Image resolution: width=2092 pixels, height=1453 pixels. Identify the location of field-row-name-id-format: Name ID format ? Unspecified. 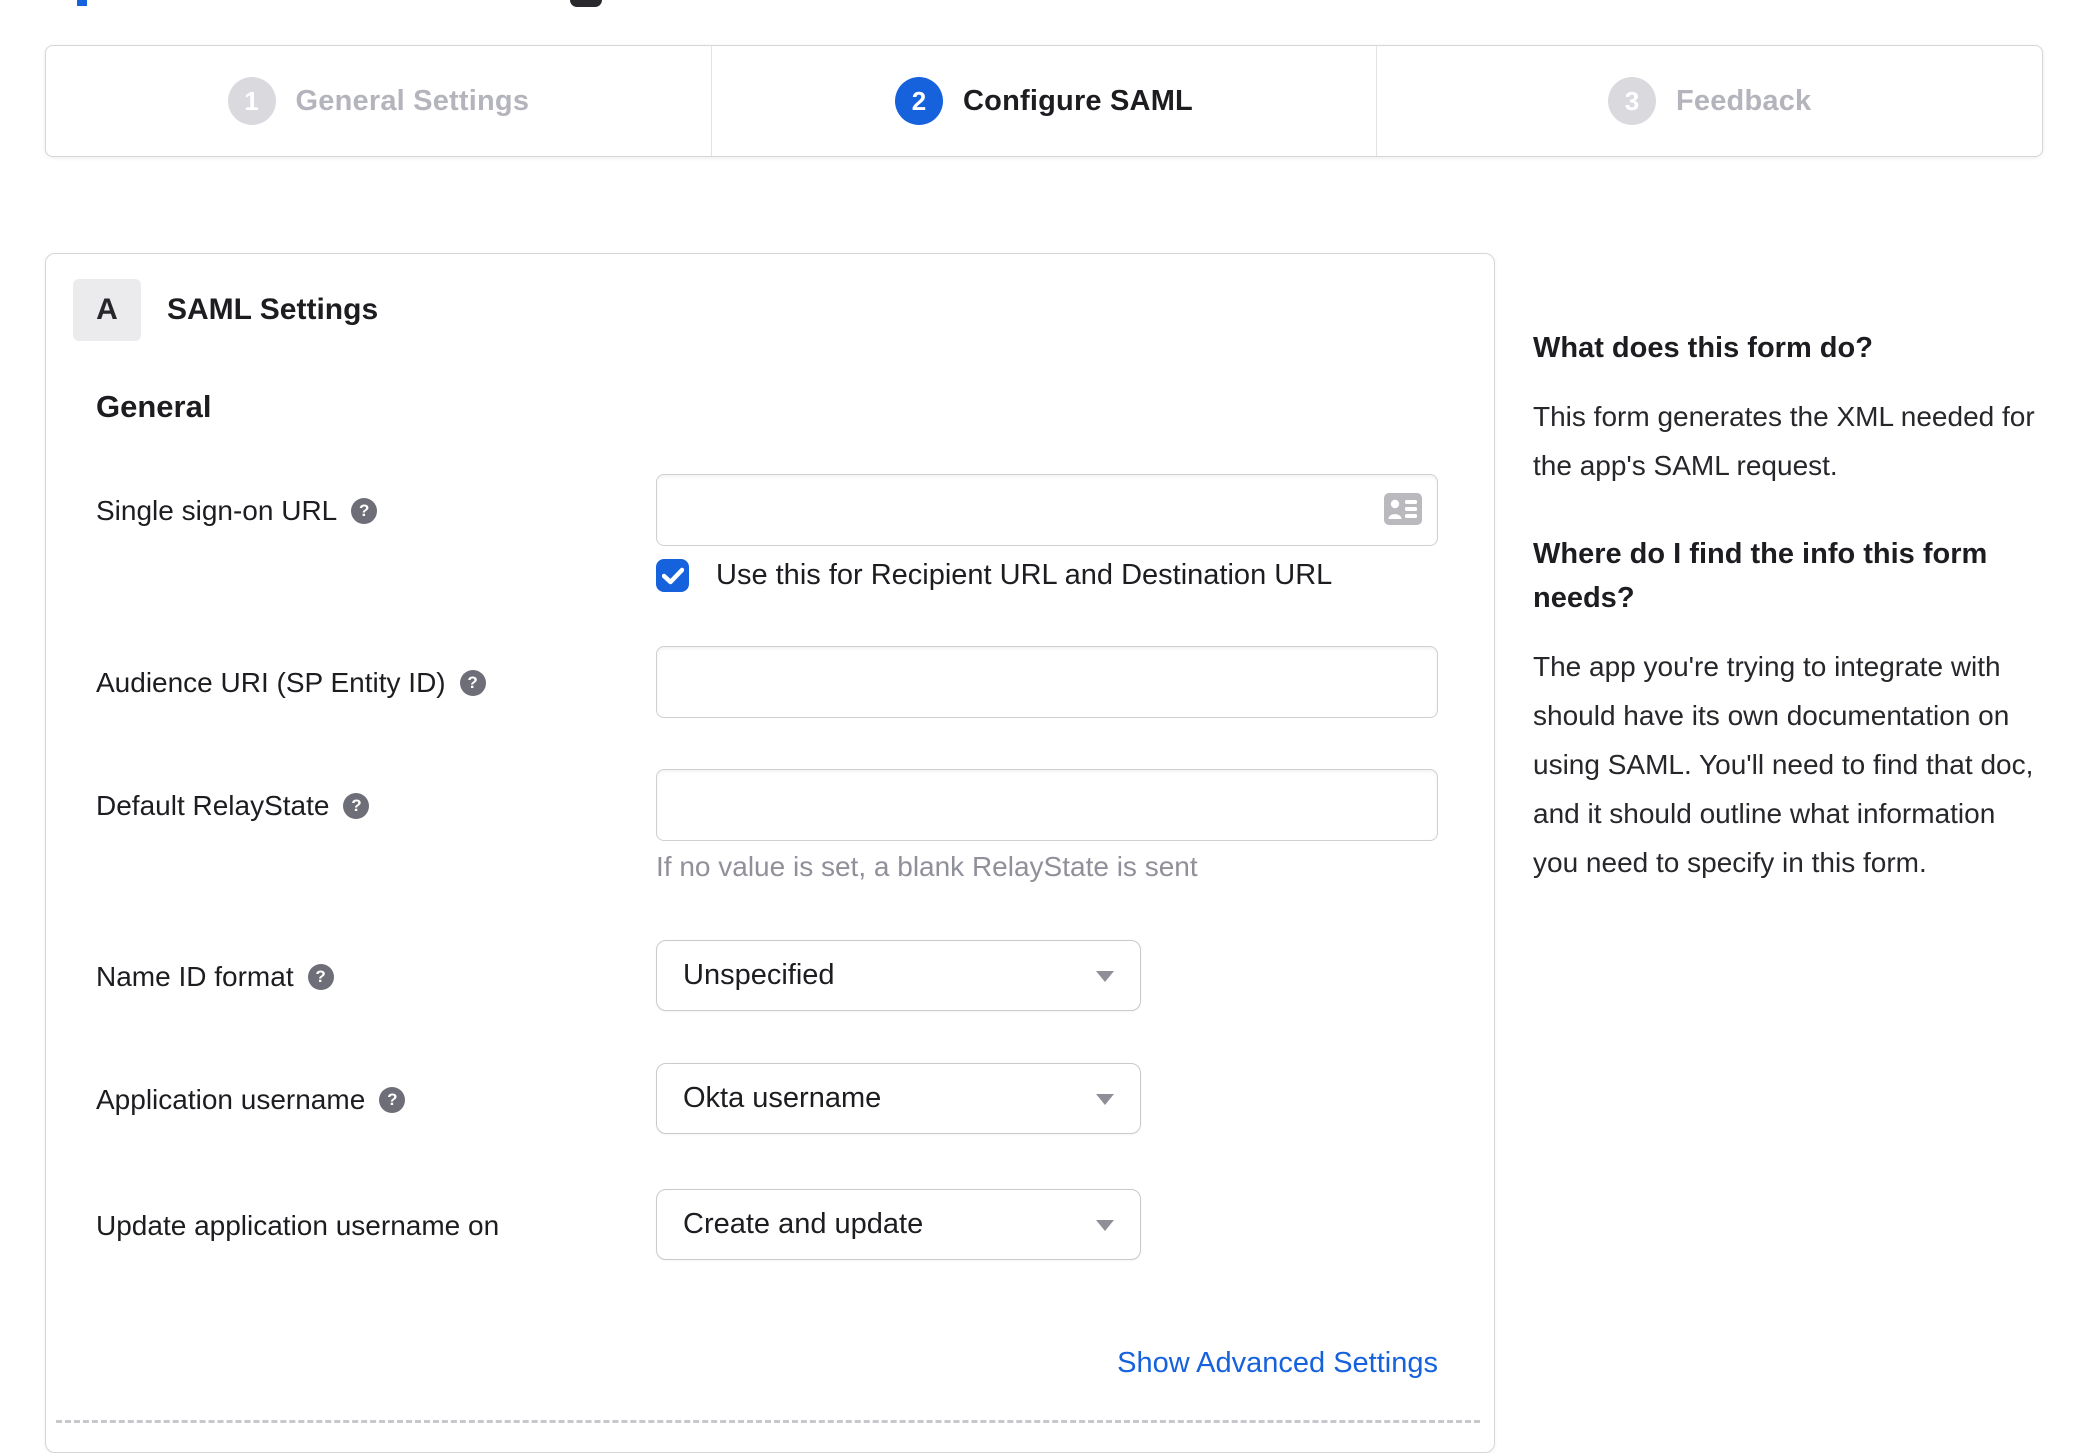
(795, 975).